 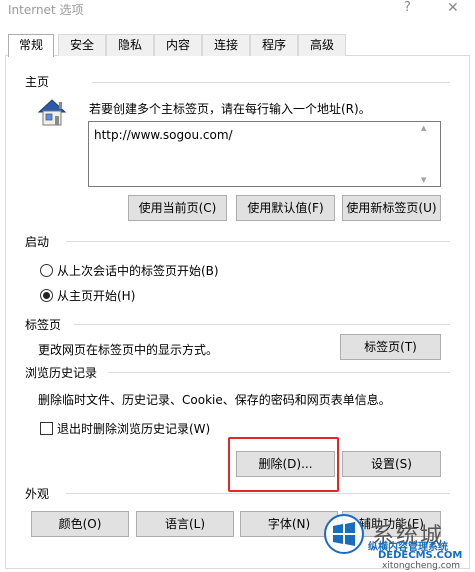 What do you see at coordinates (128, 350) in the screenshot?
I see `tabs-description: 更改网页在标签页中的显示方式。` at bounding box center [128, 350].